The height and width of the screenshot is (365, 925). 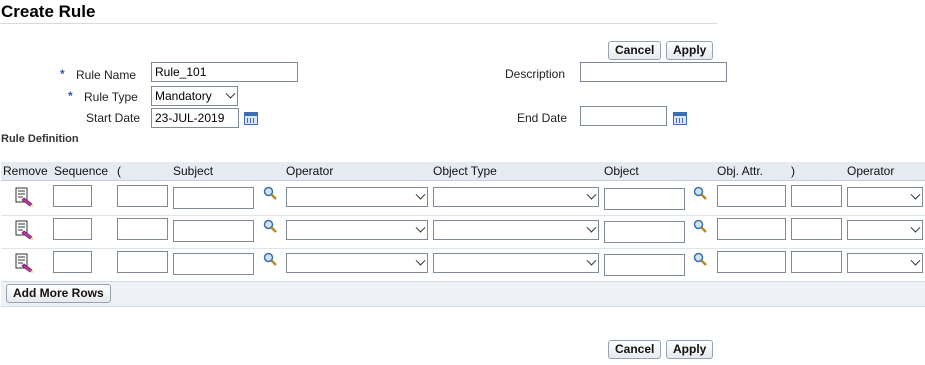 What do you see at coordinates (535, 74) in the screenshot?
I see `description-label: Description` at bounding box center [535, 74].